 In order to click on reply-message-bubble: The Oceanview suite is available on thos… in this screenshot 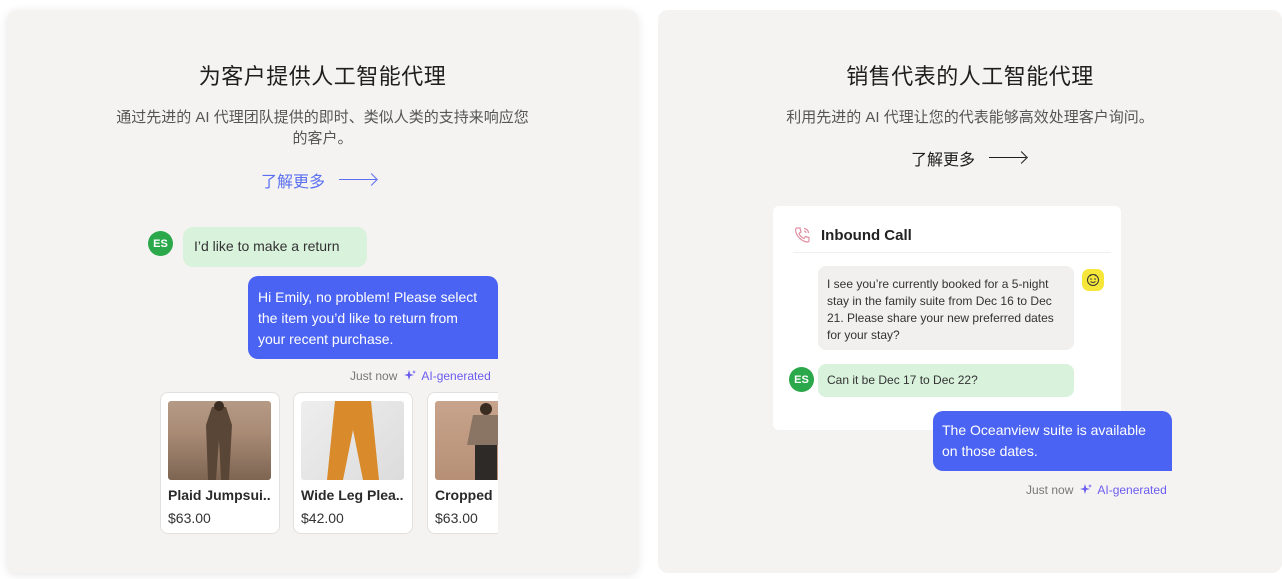, I will do `click(1052, 441)`.